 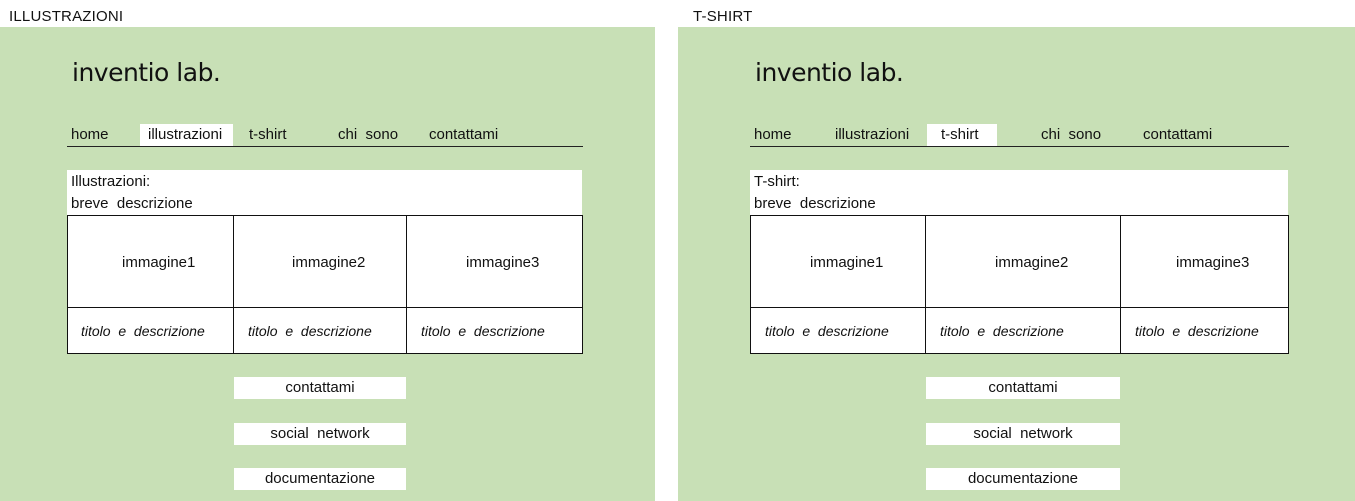 I want to click on frame-title-illustrazioni: ILLUSTRAZIONI, so click(x=66, y=16).